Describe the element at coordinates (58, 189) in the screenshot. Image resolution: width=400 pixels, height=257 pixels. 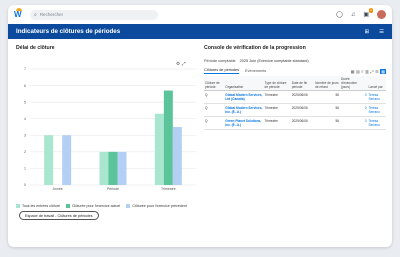
I see `x-tick-label: Année` at that location.